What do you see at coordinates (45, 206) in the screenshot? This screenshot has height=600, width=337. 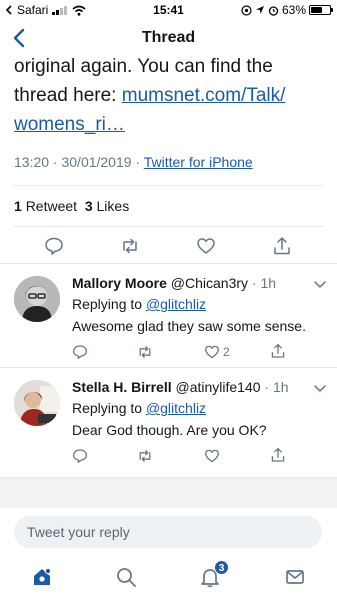 I see `retweet-count: 1 Retweet` at bounding box center [45, 206].